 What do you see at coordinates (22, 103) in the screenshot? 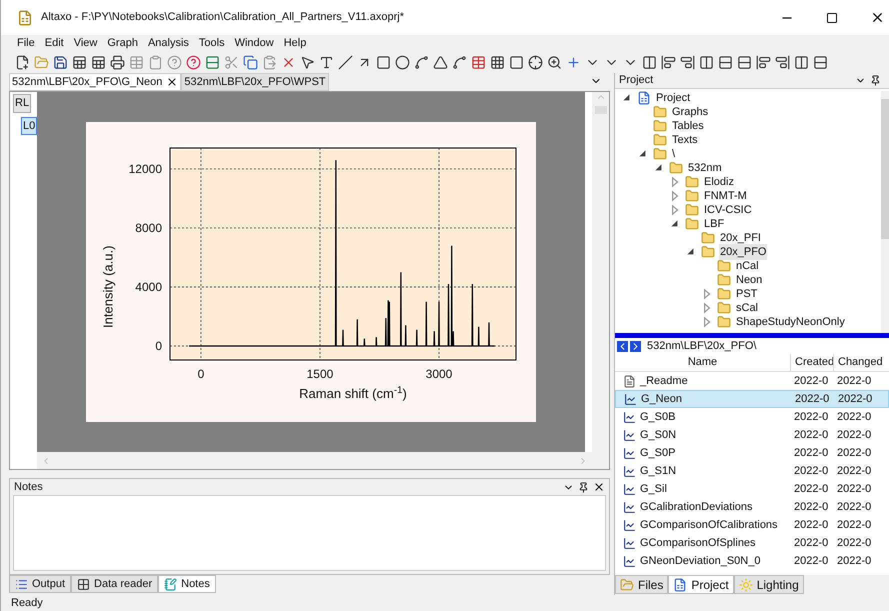
I see `layer-button: RL` at bounding box center [22, 103].